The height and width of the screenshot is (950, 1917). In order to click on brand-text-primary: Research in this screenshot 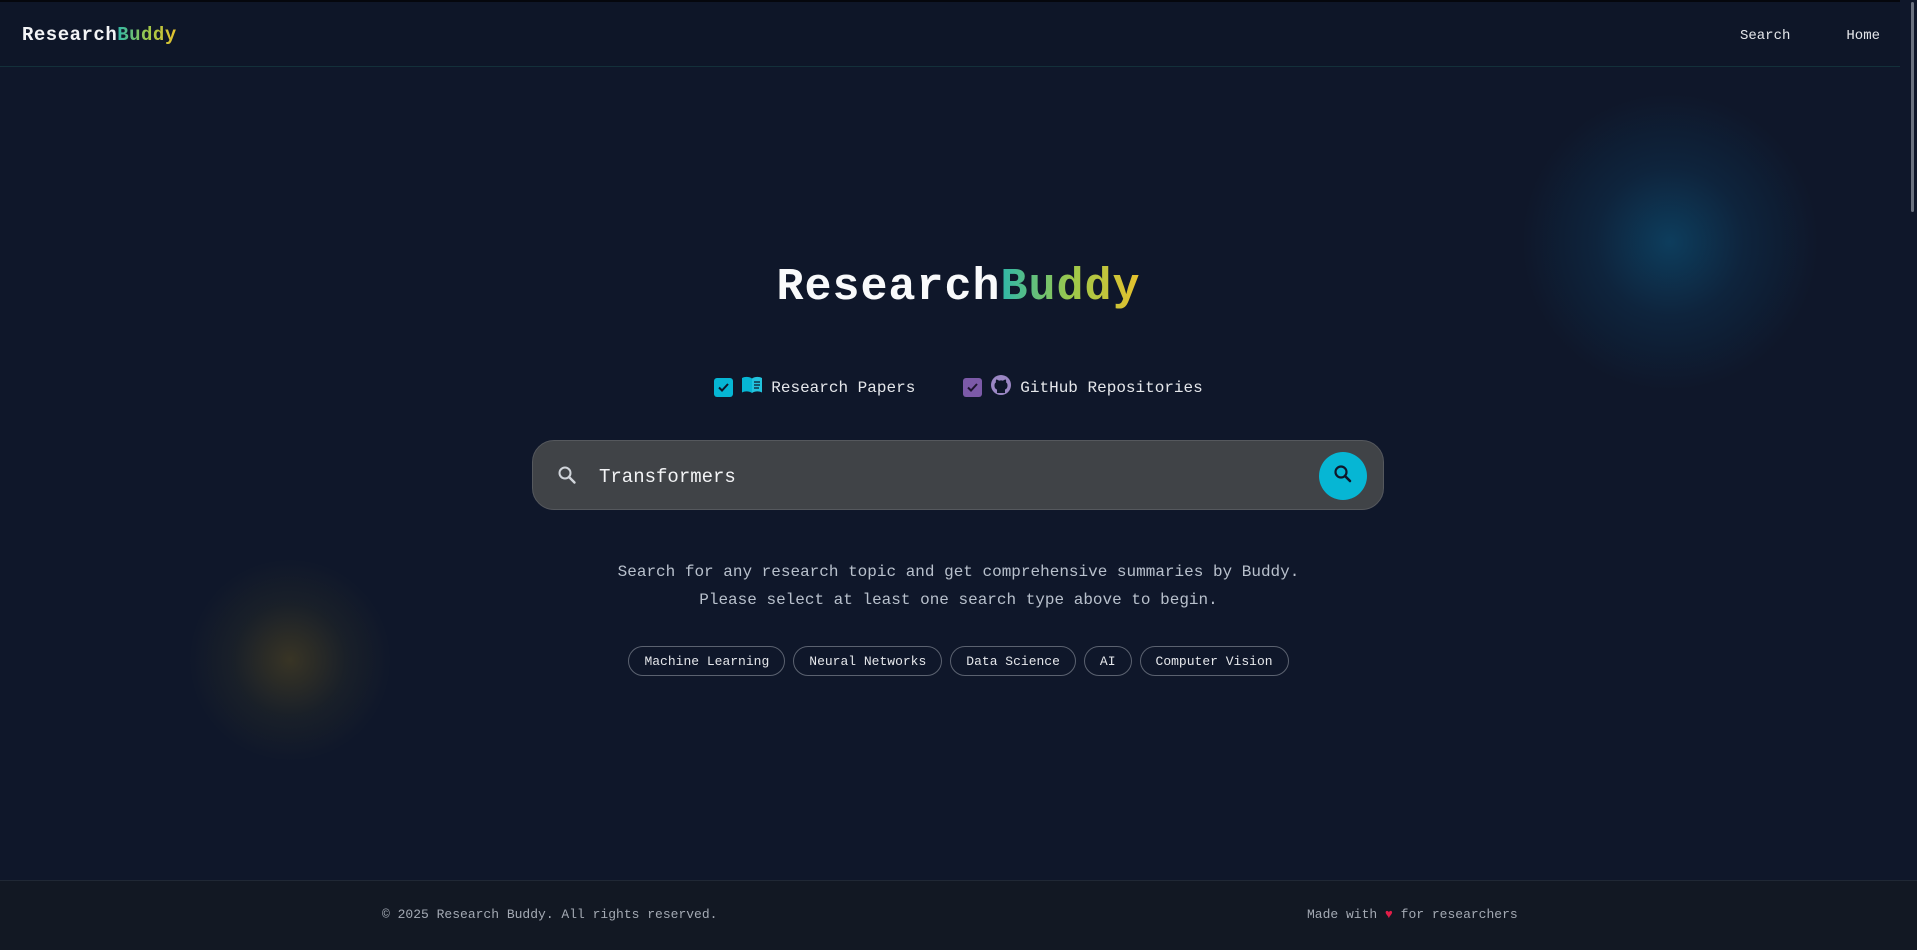, I will do `click(70, 35)`.